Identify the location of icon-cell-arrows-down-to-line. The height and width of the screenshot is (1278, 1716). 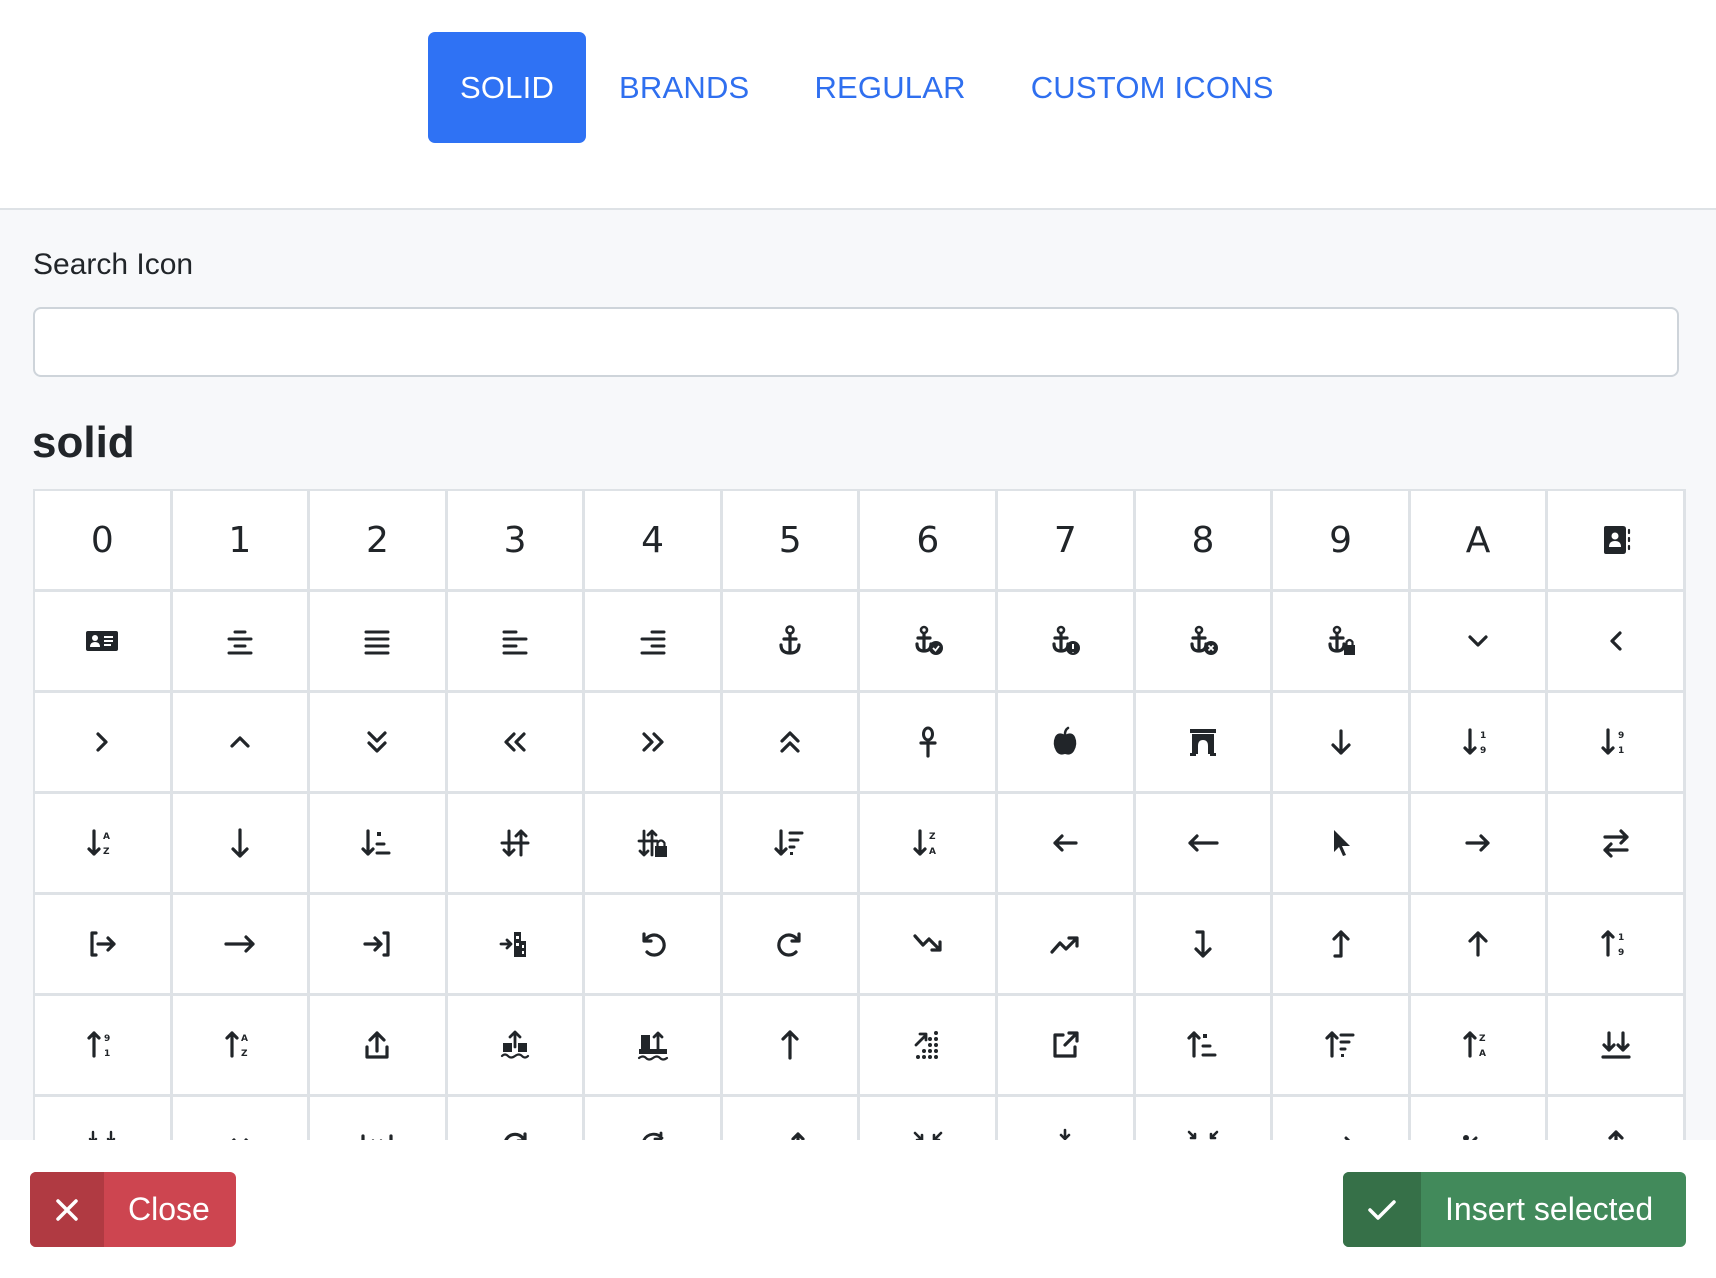
(1617, 1046).